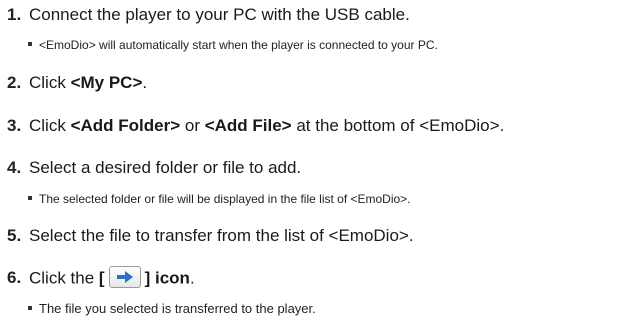 The width and height of the screenshot is (636, 319). What do you see at coordinates (14, 14) in the screenshot?
I see `step-number: 1.` at bounding box center [14, 14].